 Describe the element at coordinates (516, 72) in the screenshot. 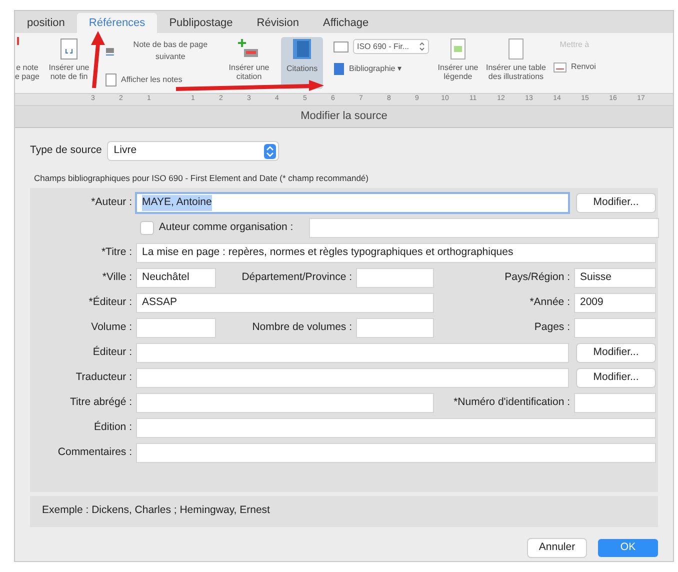

I see `insert-table-button: Insérer une table des illustrations` at that location.